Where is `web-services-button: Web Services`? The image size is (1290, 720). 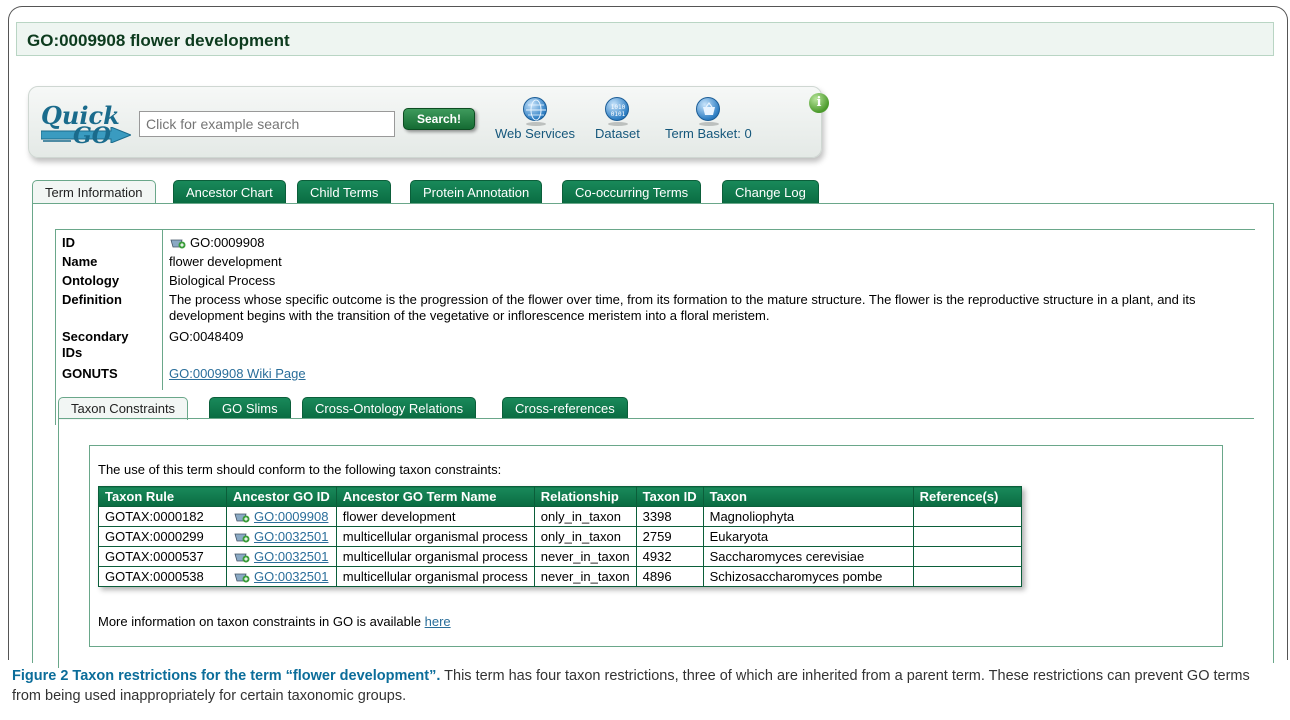 web-services-button: Web Services is located at coordinates (535, 119).